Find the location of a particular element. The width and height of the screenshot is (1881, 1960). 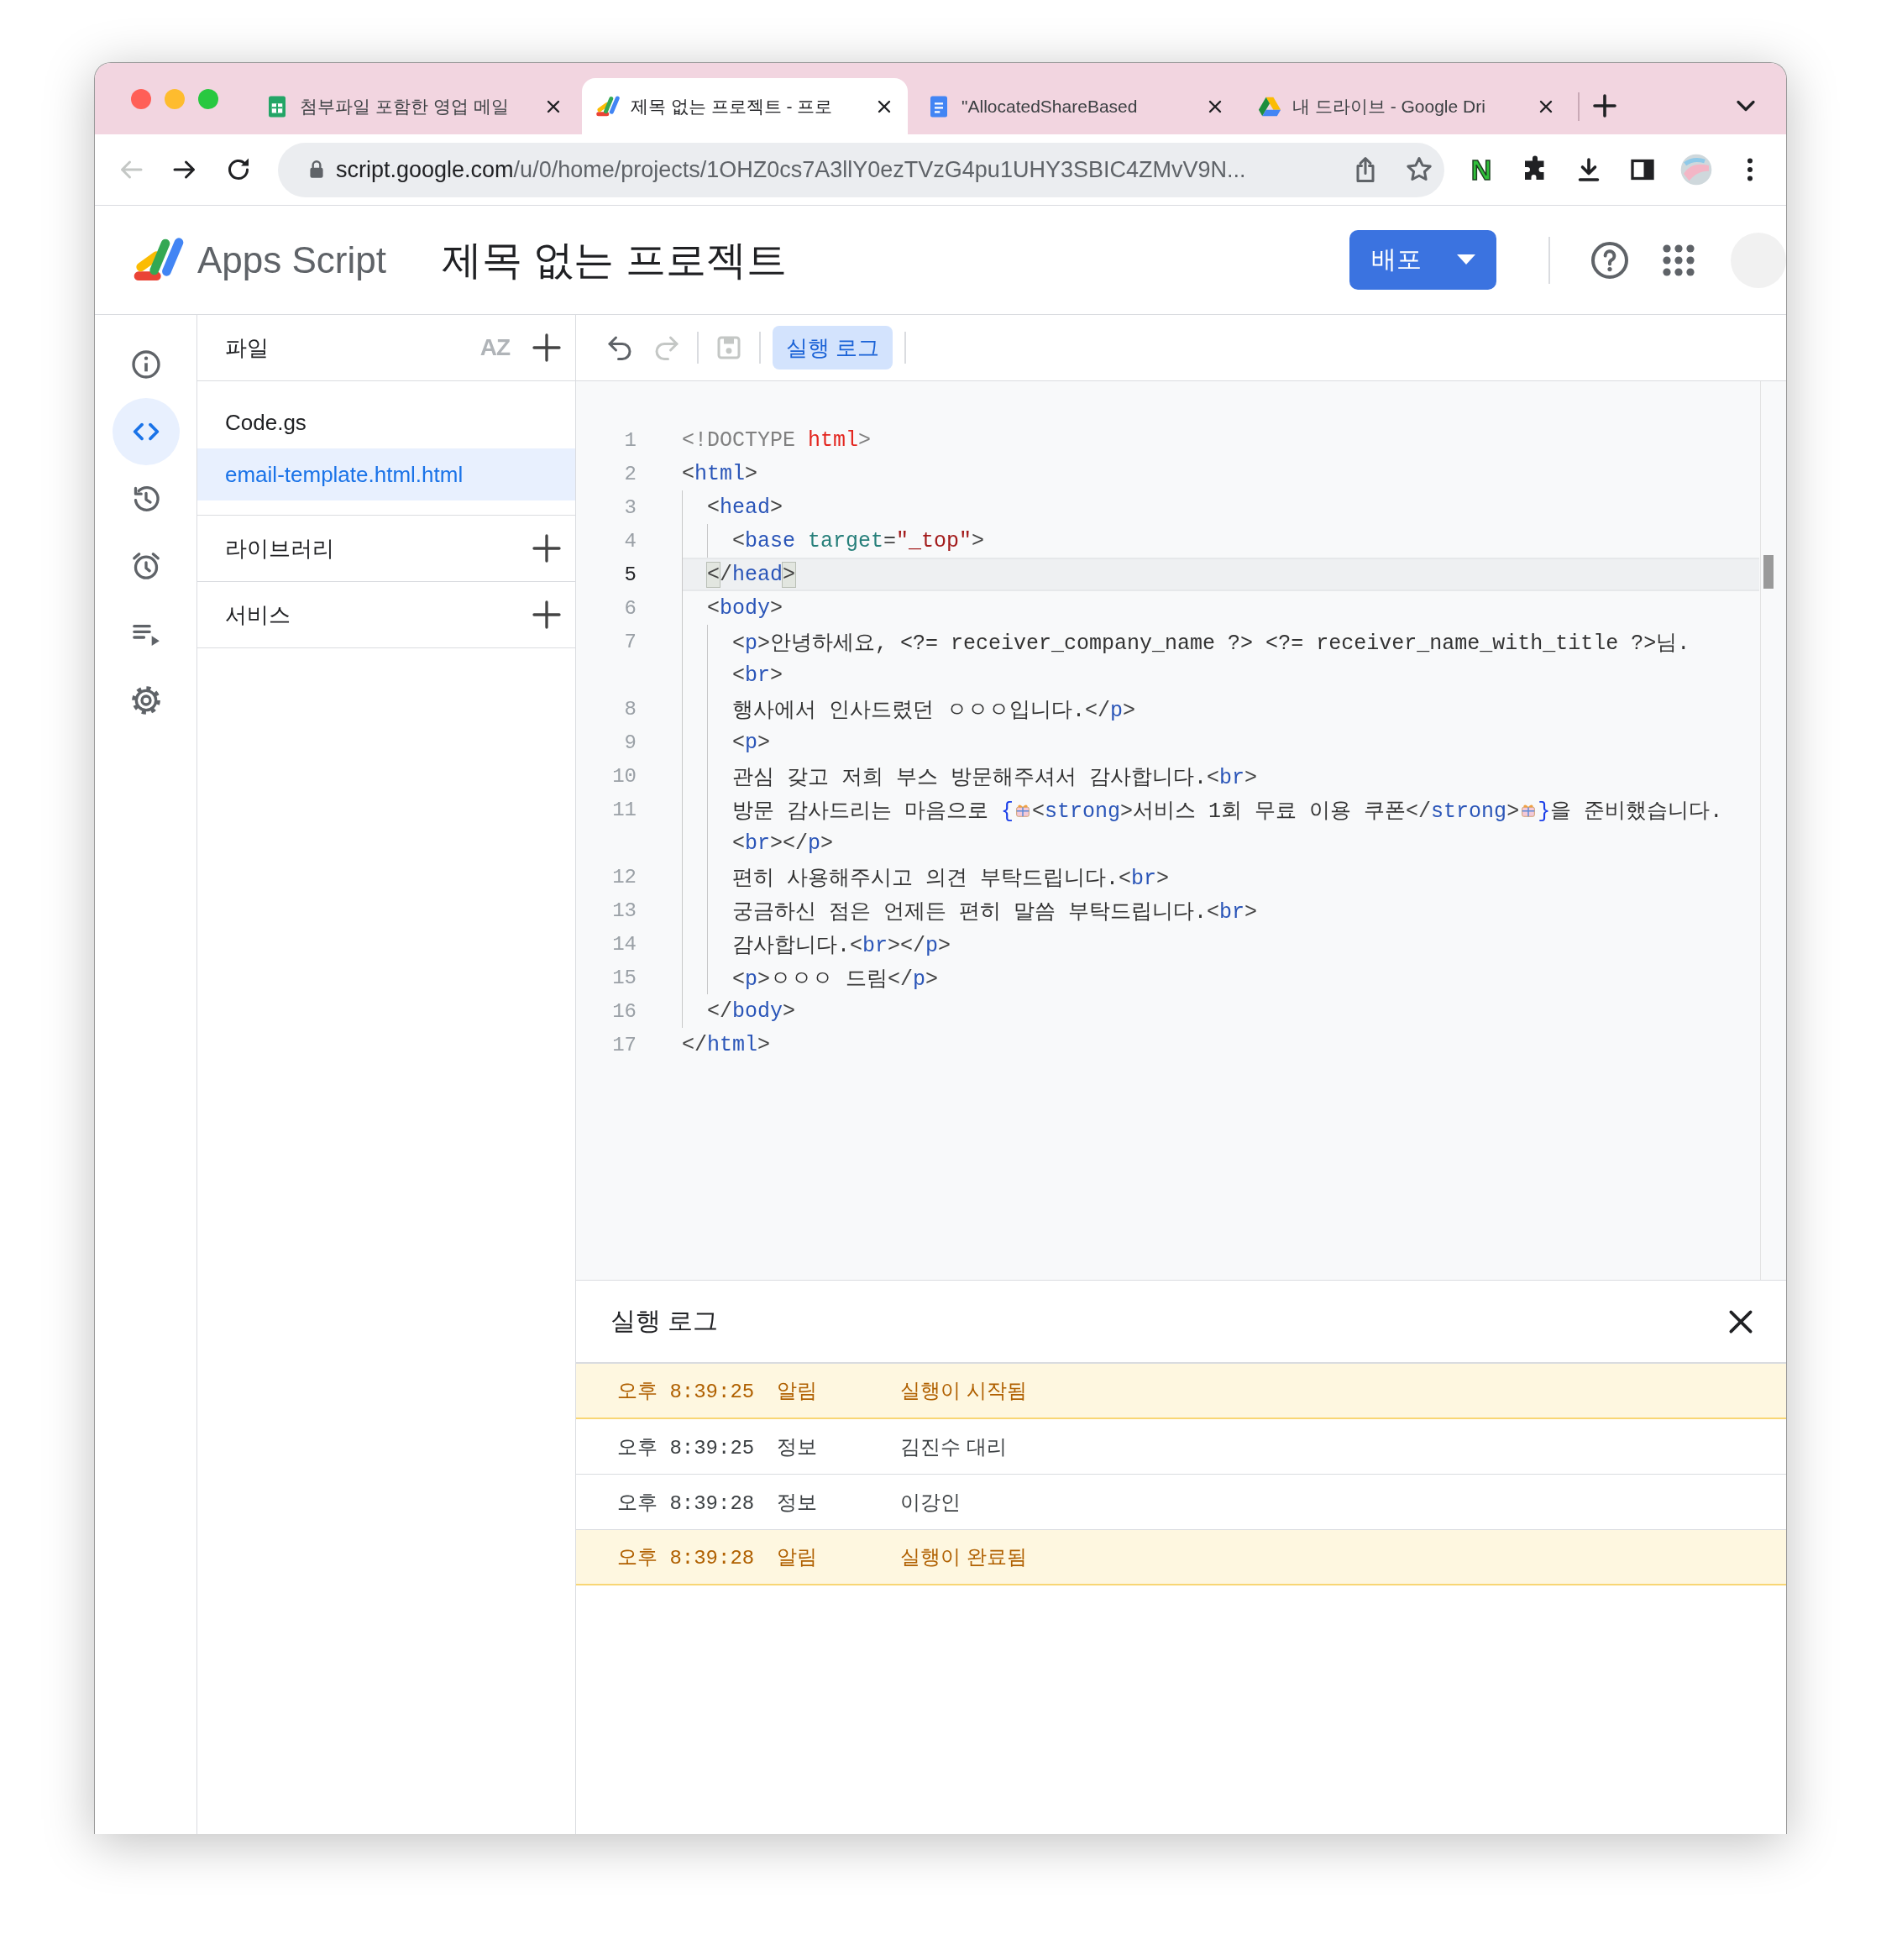

code-text: <p> is located at coordinates (751, 742).